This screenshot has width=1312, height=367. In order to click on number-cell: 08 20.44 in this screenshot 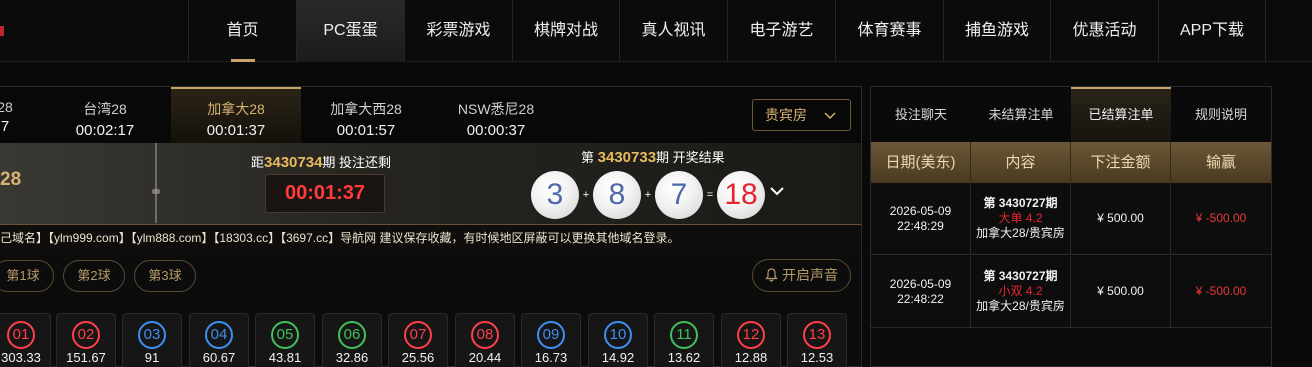, I will do `click(485, 340)`.